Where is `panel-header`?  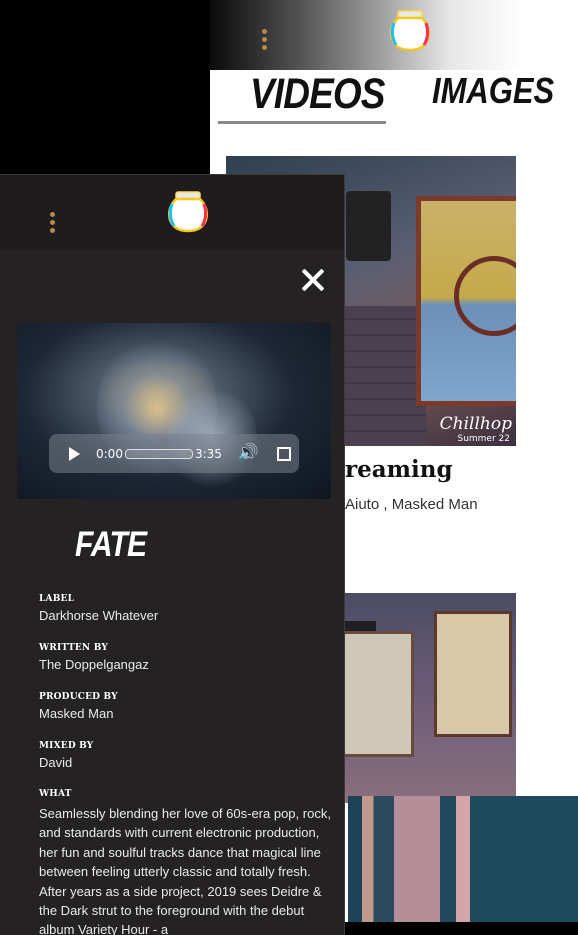
panel-header is located at coordinates (172, 212).